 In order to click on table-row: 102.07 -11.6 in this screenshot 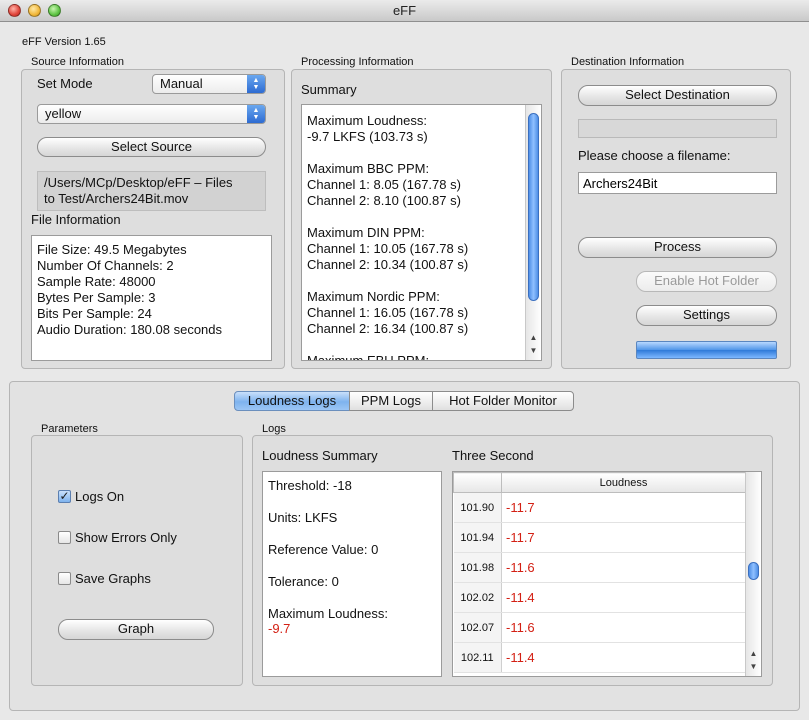, I will do `click(599, 627)`.